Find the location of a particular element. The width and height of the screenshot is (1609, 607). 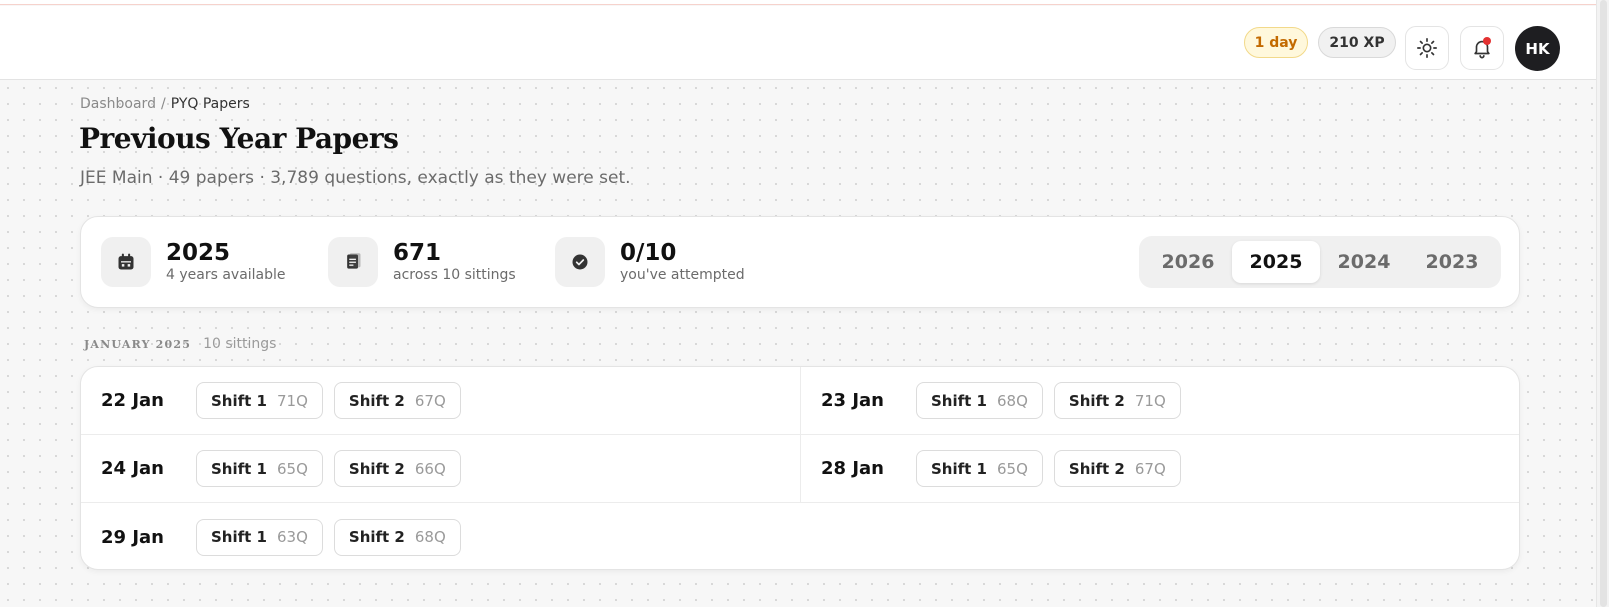

day-row: 23 Jan Shift 1 68Q Shift 2 71Q is located at coordinates (1160, 401).